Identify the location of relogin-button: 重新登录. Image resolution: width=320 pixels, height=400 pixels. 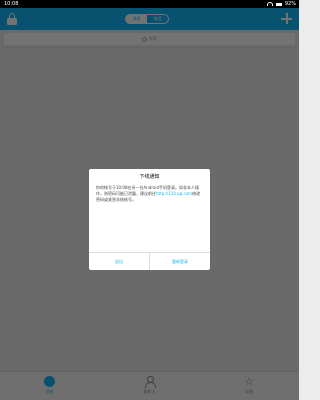
(180, 261).